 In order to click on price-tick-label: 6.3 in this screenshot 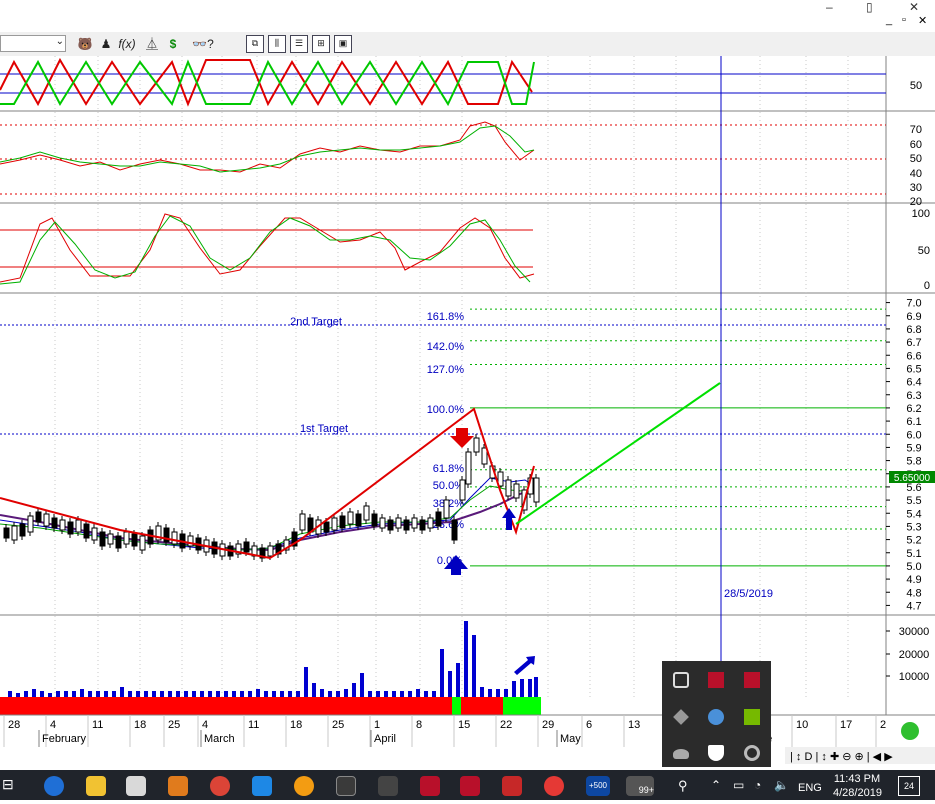, I will do `click(913, 396)`.